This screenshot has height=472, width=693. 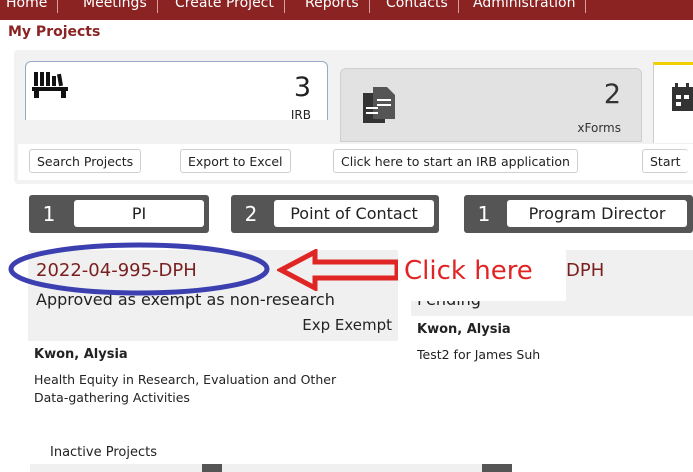 I want to click on left-arrow-icon, so click(x=338, y=270).